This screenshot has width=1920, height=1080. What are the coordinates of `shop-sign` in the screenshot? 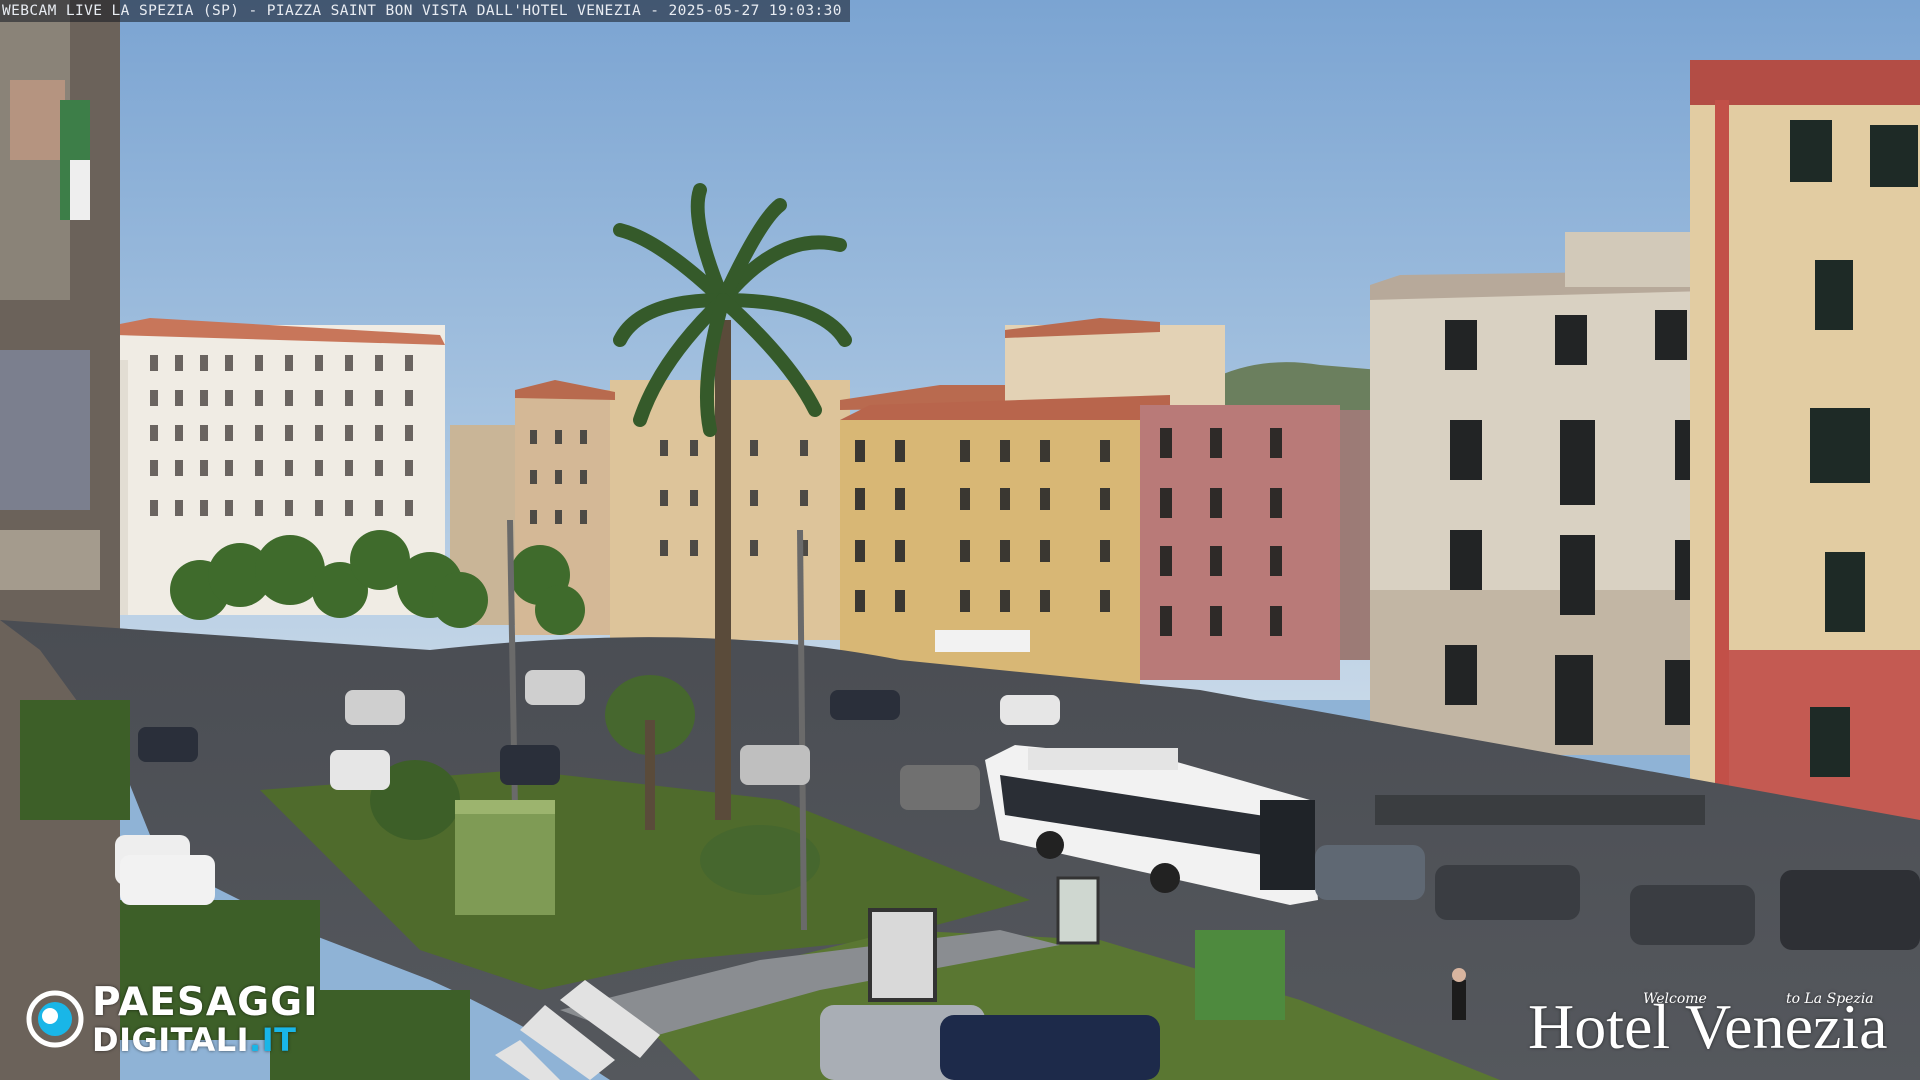 It's located at (982, 641).